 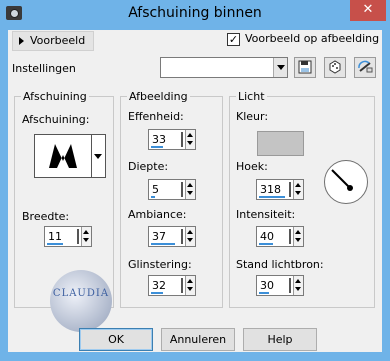 I want to click on reset-icon, so click(x=365, y=66).